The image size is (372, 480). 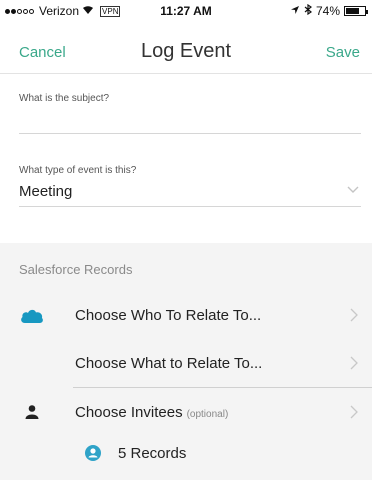 I want to click on event-type-select: Meeting, so click(x=45, y=191).